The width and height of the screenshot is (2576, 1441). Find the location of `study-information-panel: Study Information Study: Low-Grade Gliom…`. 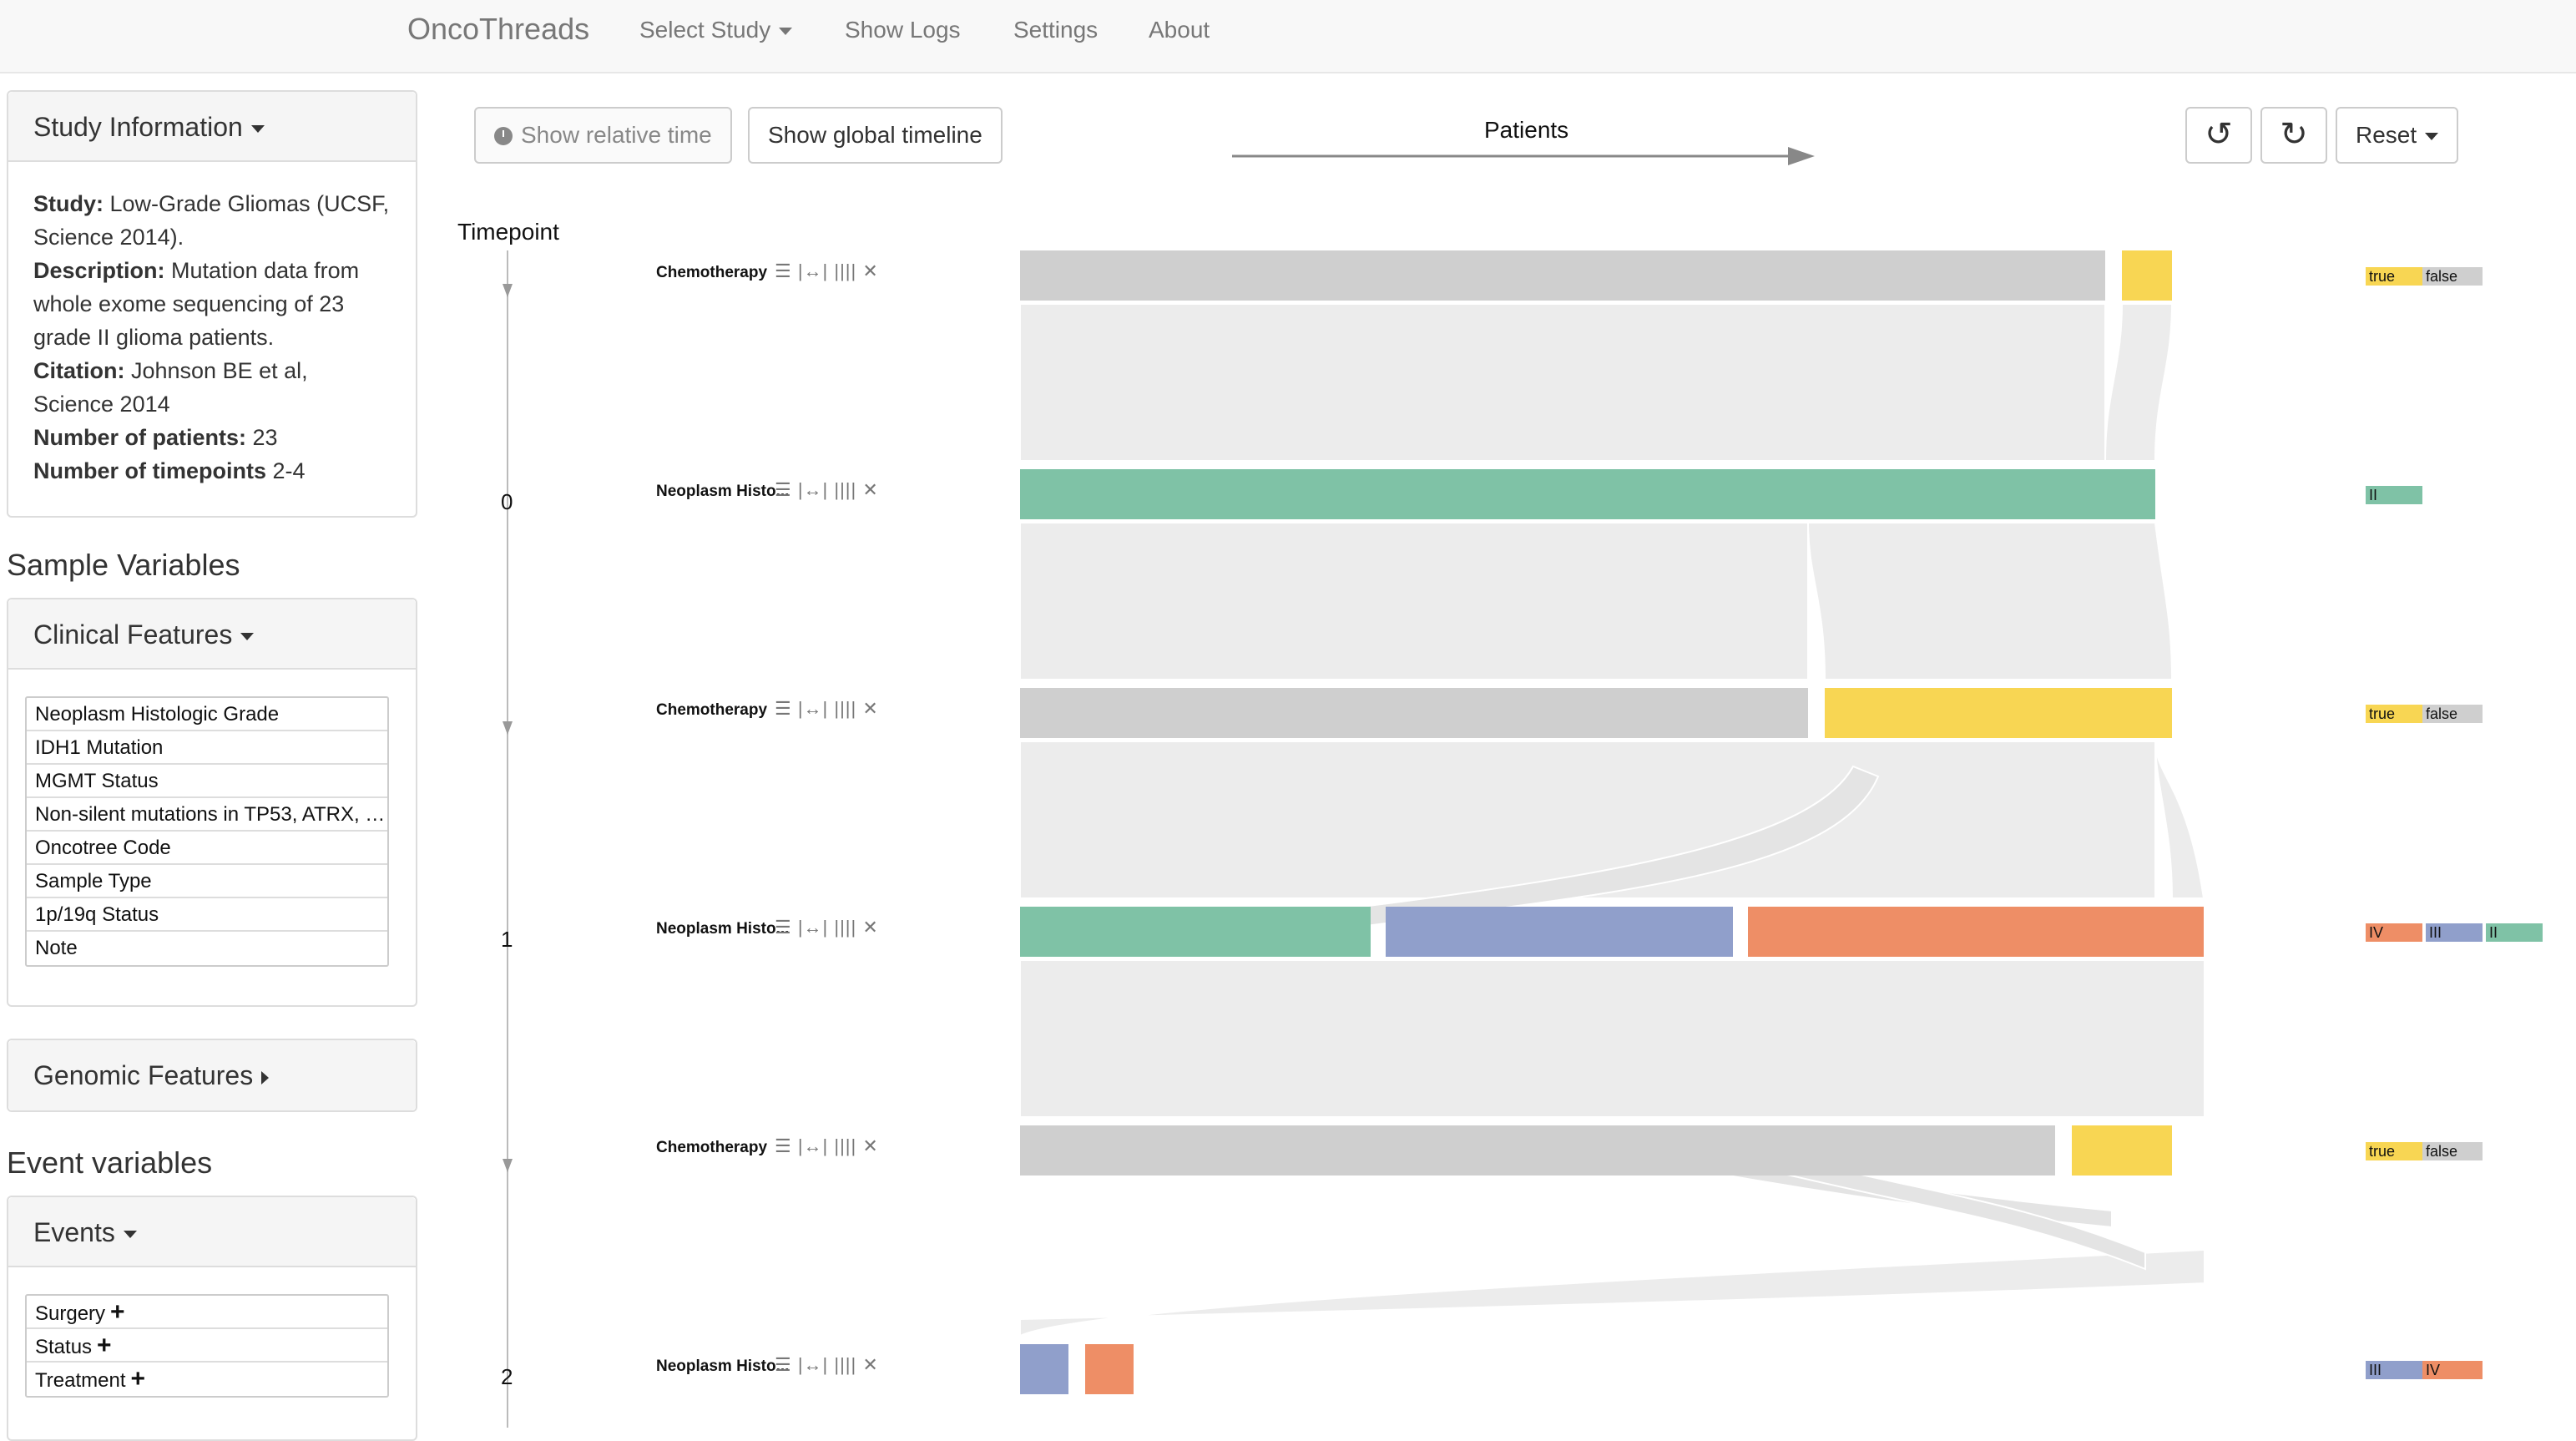

study-information-panel: Study Information Study: Low-Grade Gliom… is located at coordinates (212, 304).